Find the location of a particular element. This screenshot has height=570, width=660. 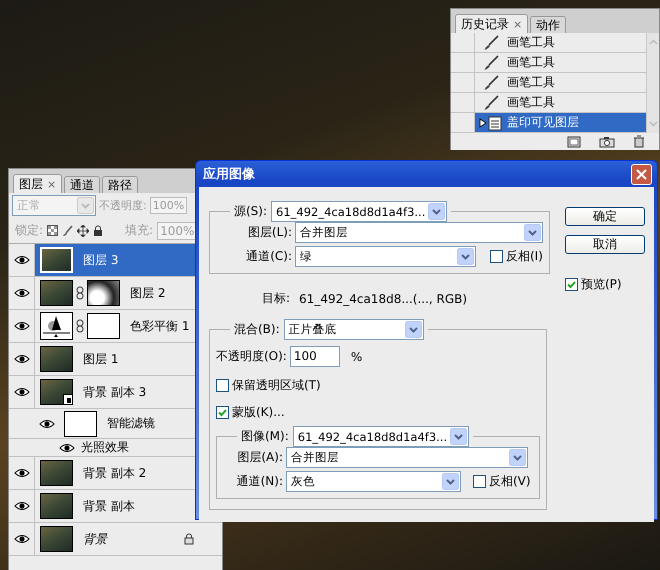

field-label: 图层(L): is located at coordinates (269, 232).